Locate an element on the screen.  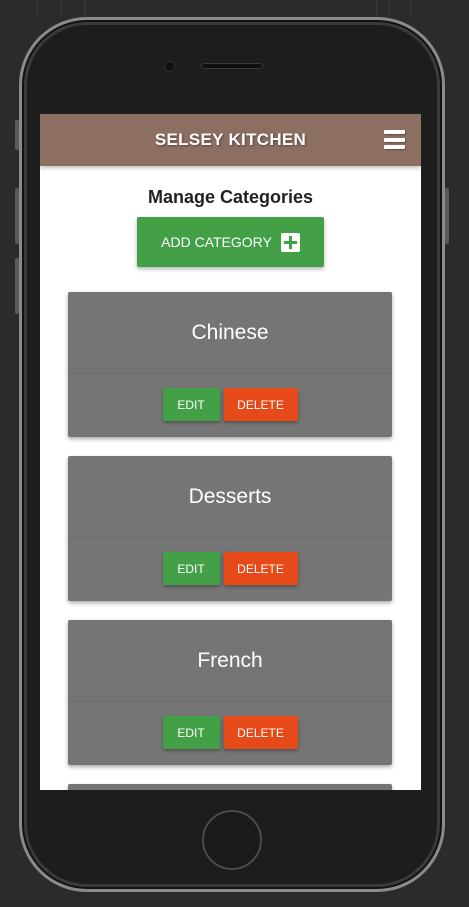
add-category-label: ADD CATEGORY is located at coordinates (216, 242).